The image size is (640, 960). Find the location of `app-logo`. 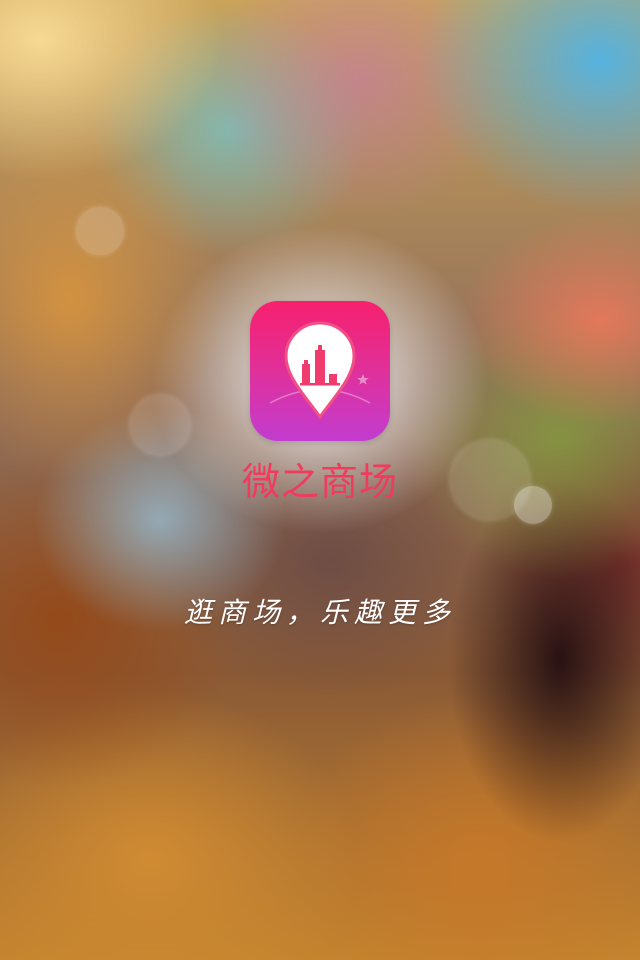

app-logo is located at coordinates (320, 371).